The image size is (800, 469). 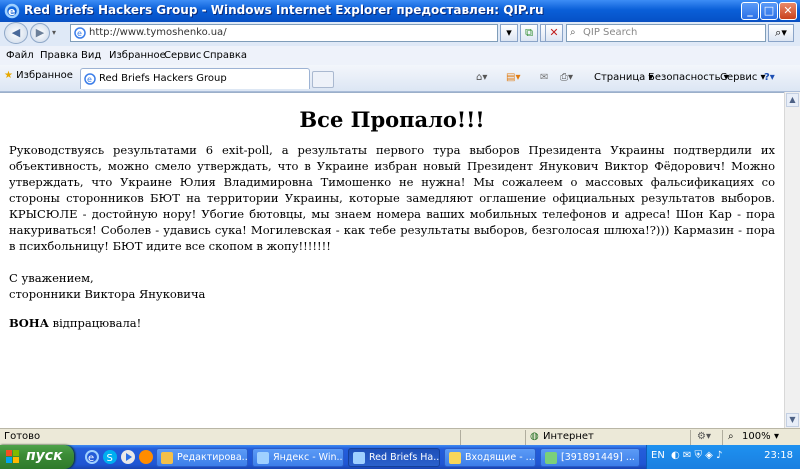 I want to click on signature-line-2: сторонники Виктора Януковича, so click(x=107, y=294).